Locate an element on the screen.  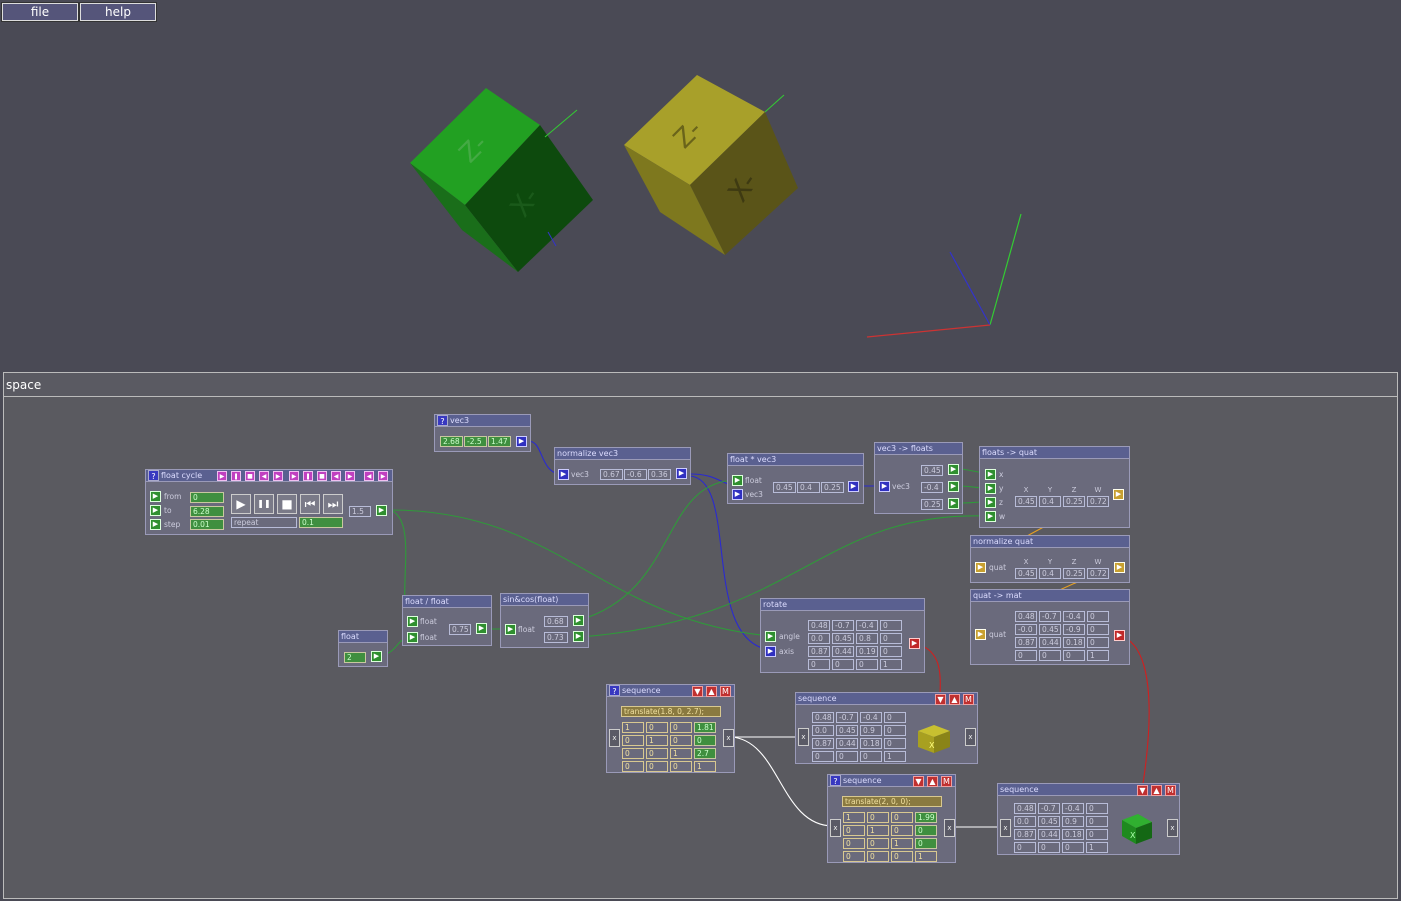
quat-z-input-port: ▶ is located at coordinates (990, 502).